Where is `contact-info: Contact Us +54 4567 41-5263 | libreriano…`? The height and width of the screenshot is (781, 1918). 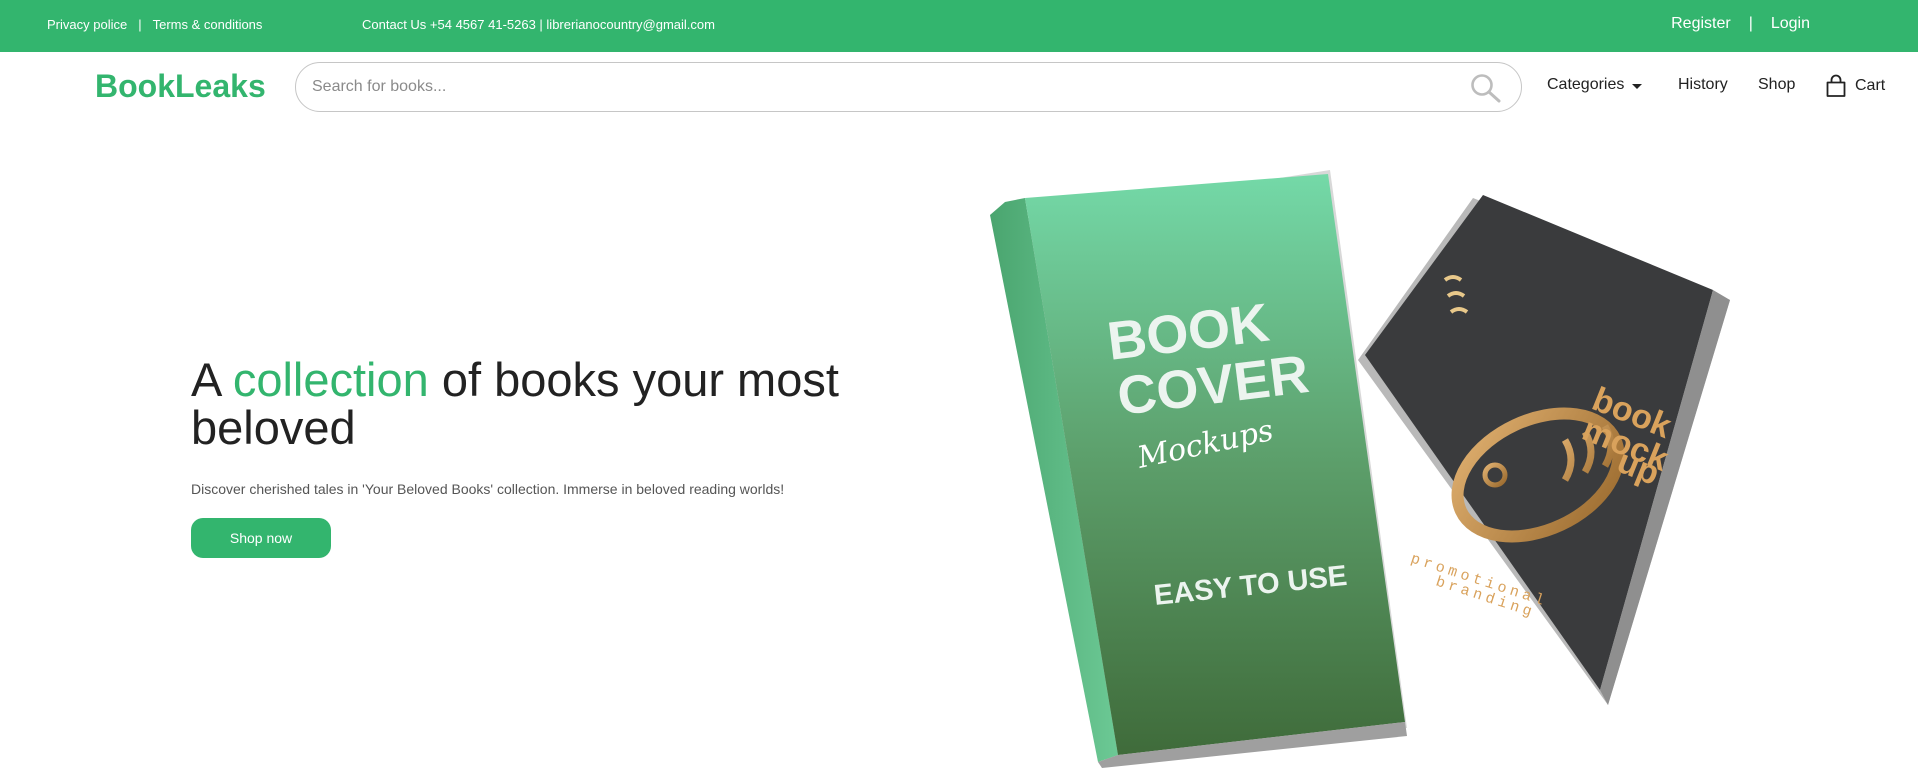
contact-info: Contact Us +54 4567 41-5263 | libreriano… is located at coordinates (538, 24).